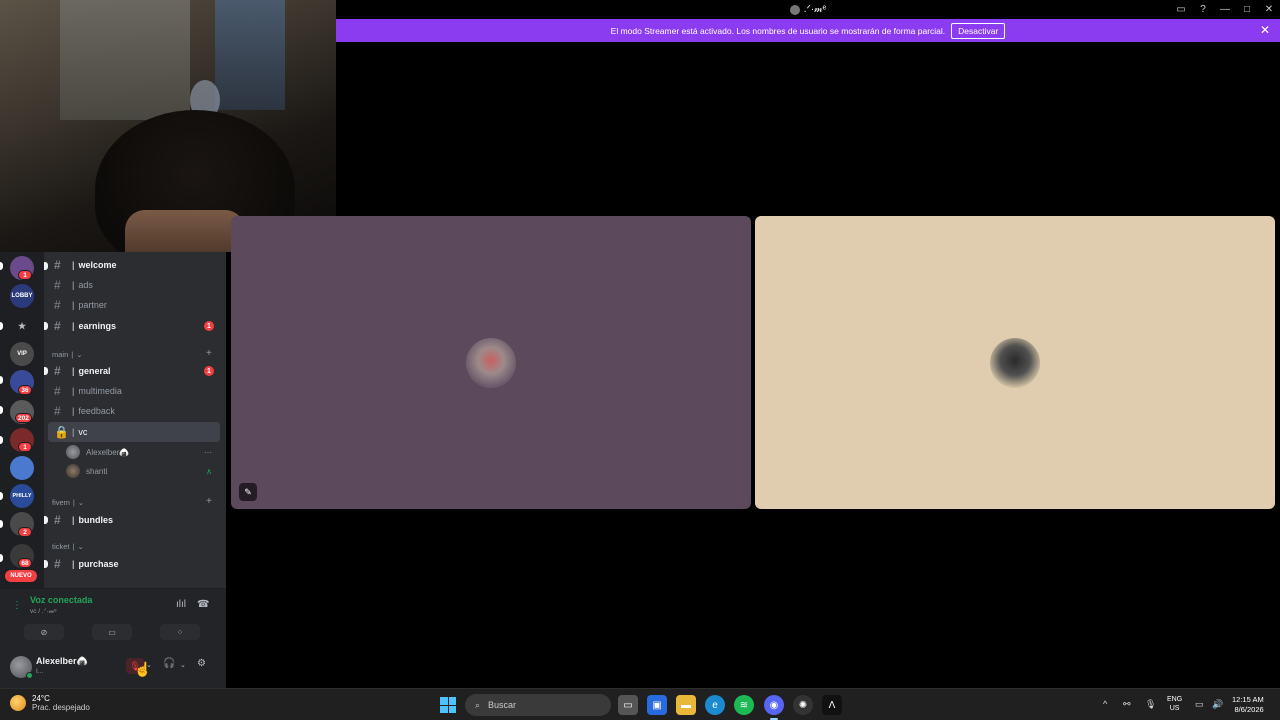  Describe the element at coordinates (134, 371) in the screenshot. I see `channel-general: # | general 1` at that location.